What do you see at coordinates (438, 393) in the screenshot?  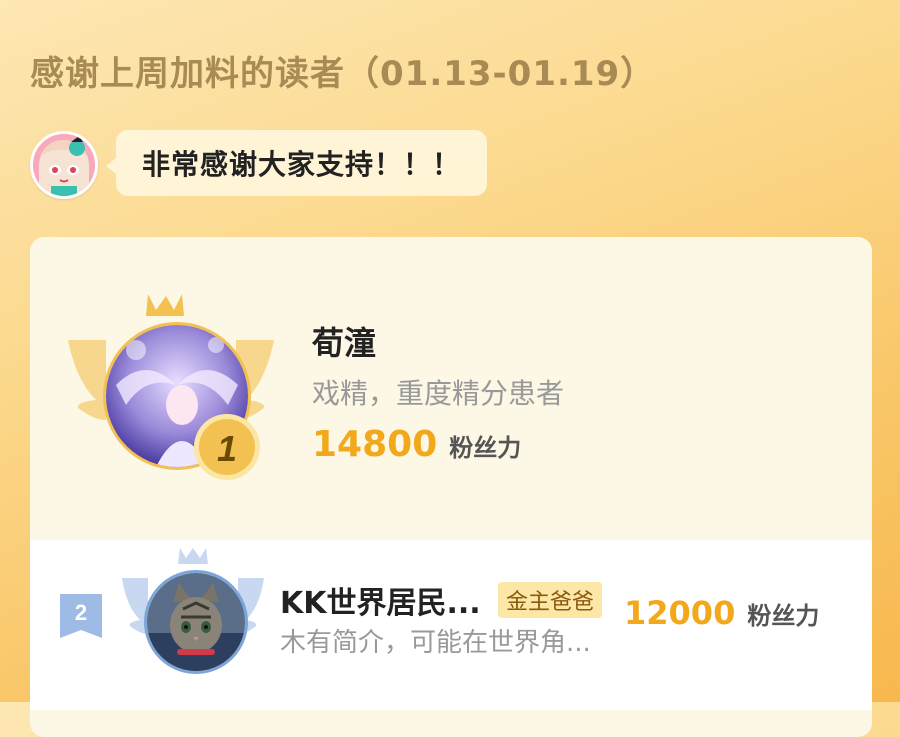 I see `rank1-bio: 戏精，重度精分患者` at bounding box center [438, 393].